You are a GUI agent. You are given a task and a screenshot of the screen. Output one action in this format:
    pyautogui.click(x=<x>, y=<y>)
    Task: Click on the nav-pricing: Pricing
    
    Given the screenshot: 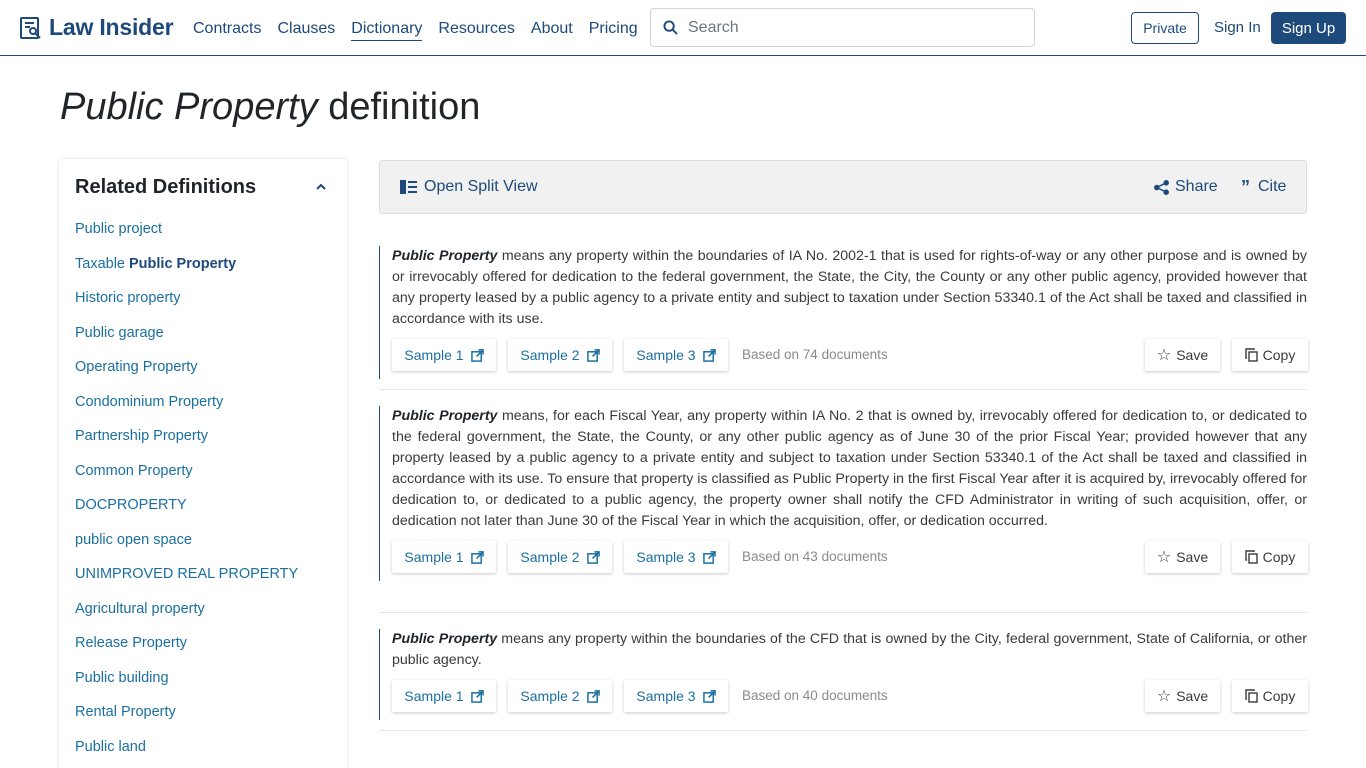 What is the action you would take?
    pyautogui.click(x=613, y=30)
    